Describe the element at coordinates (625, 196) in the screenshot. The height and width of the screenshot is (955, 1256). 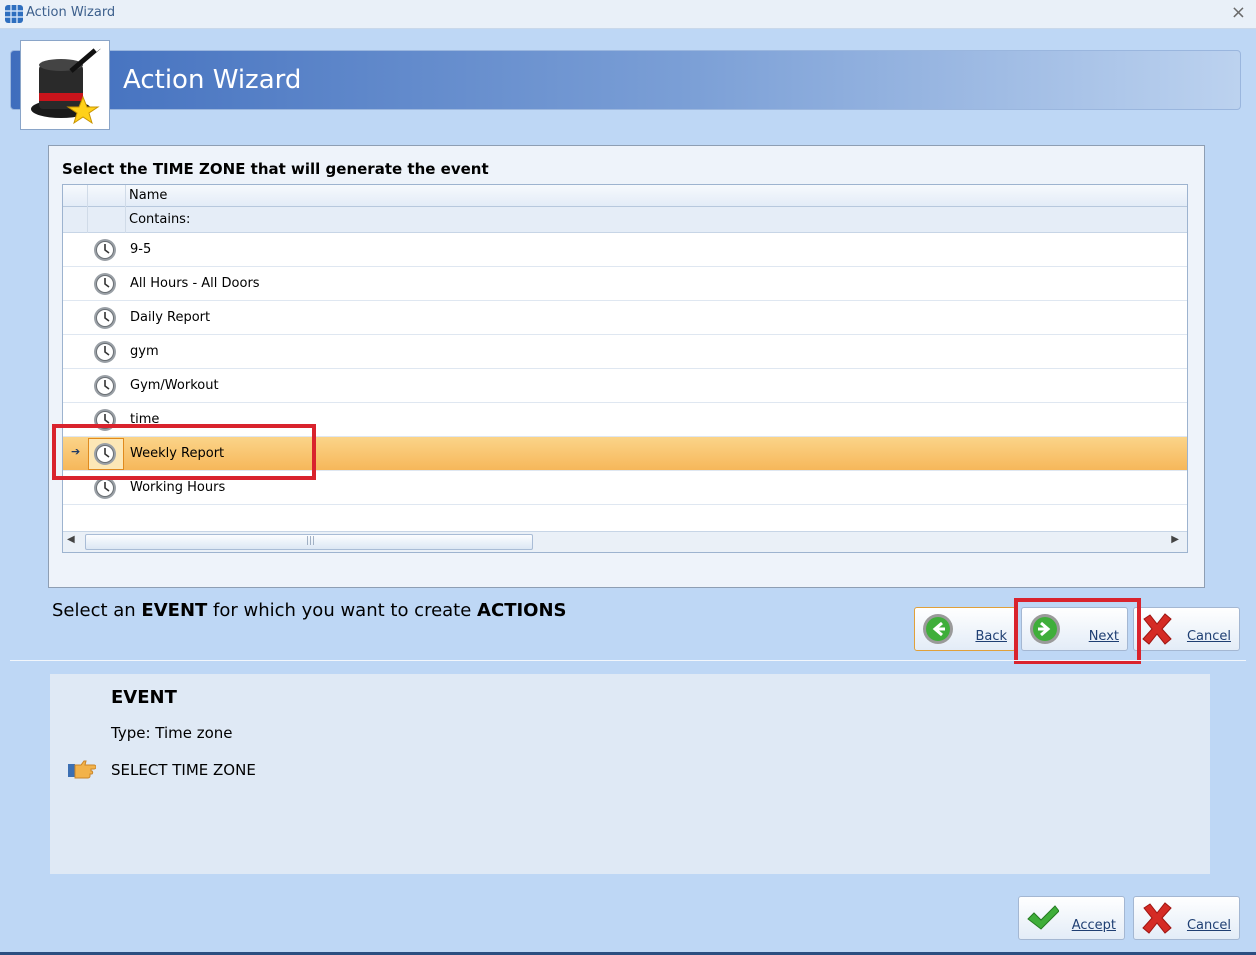
I see `grid-header: Name` at that location.